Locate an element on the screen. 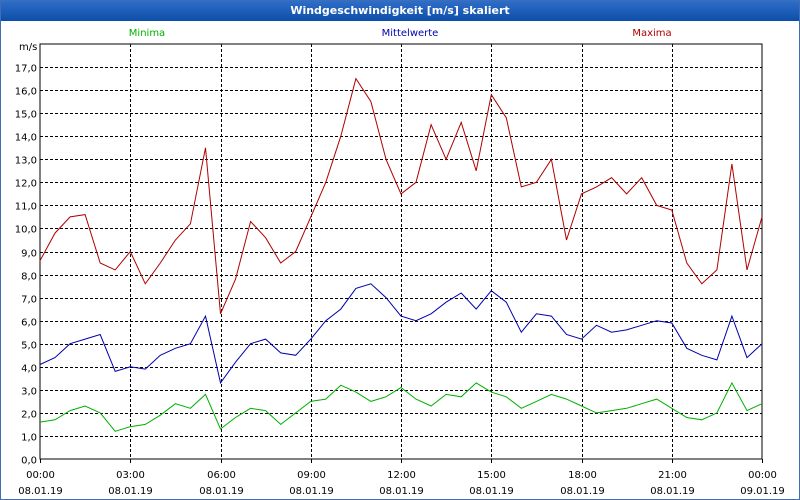 The image size is (800, 500). y-tick-label: 9,0 is located at coordinates (29, 254).